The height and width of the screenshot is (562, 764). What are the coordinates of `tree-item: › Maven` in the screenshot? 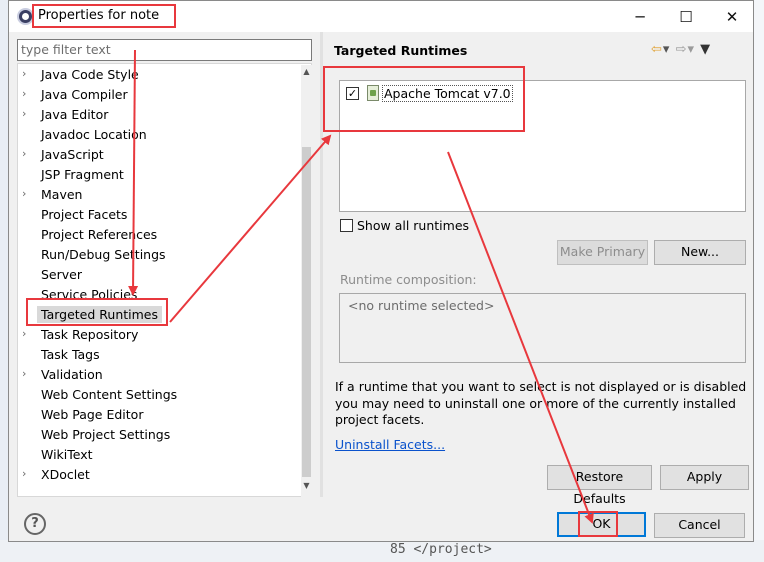 It's located at (156, 195).